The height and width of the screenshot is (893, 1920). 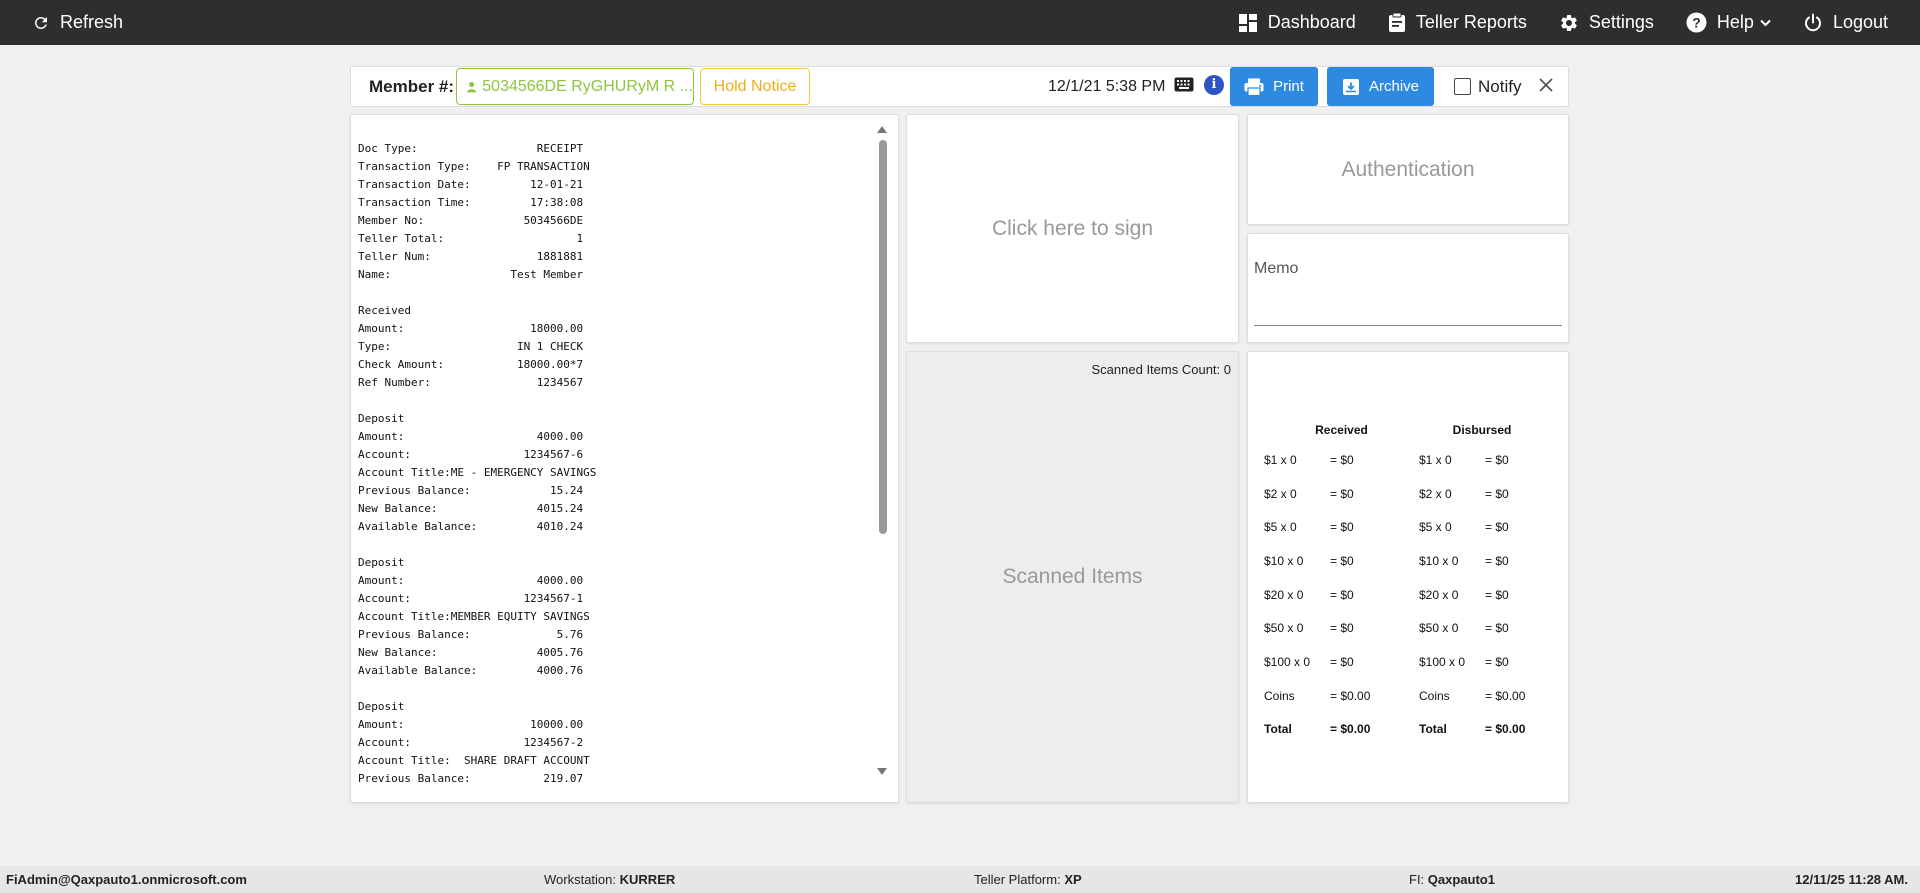 What do you see at coordinates (610, 879) in the screenshot?
I see `footer-workstation: Workstation: KURRER` at bounding box center [610, 879].